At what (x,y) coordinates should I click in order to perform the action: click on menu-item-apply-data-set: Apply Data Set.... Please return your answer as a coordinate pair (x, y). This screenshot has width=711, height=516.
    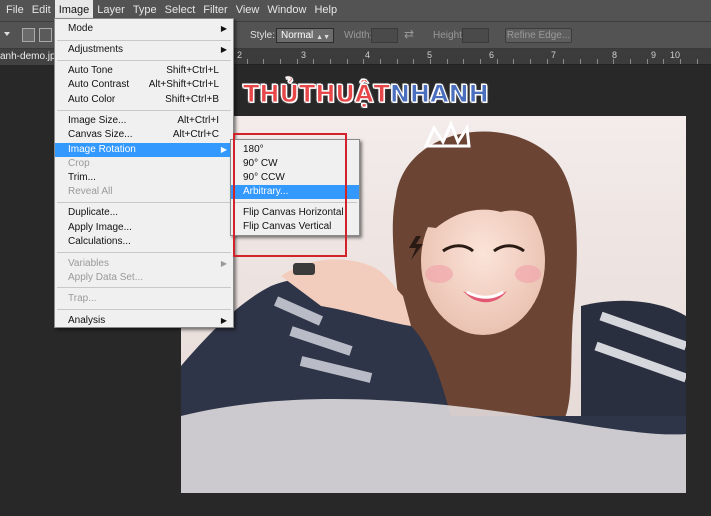
    Looking at the image, I should click on (144, 278).